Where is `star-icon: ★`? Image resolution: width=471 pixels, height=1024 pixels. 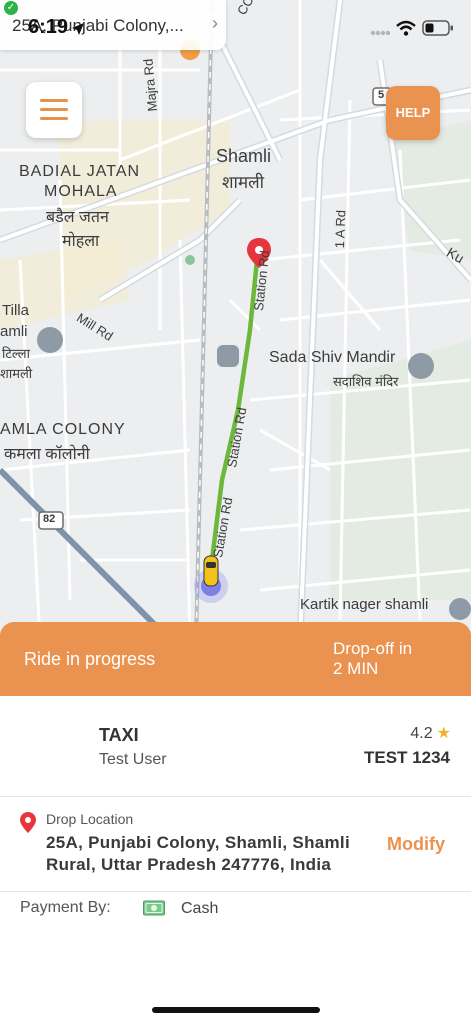
star-icon: ★ is located at coordinates (443, 733).